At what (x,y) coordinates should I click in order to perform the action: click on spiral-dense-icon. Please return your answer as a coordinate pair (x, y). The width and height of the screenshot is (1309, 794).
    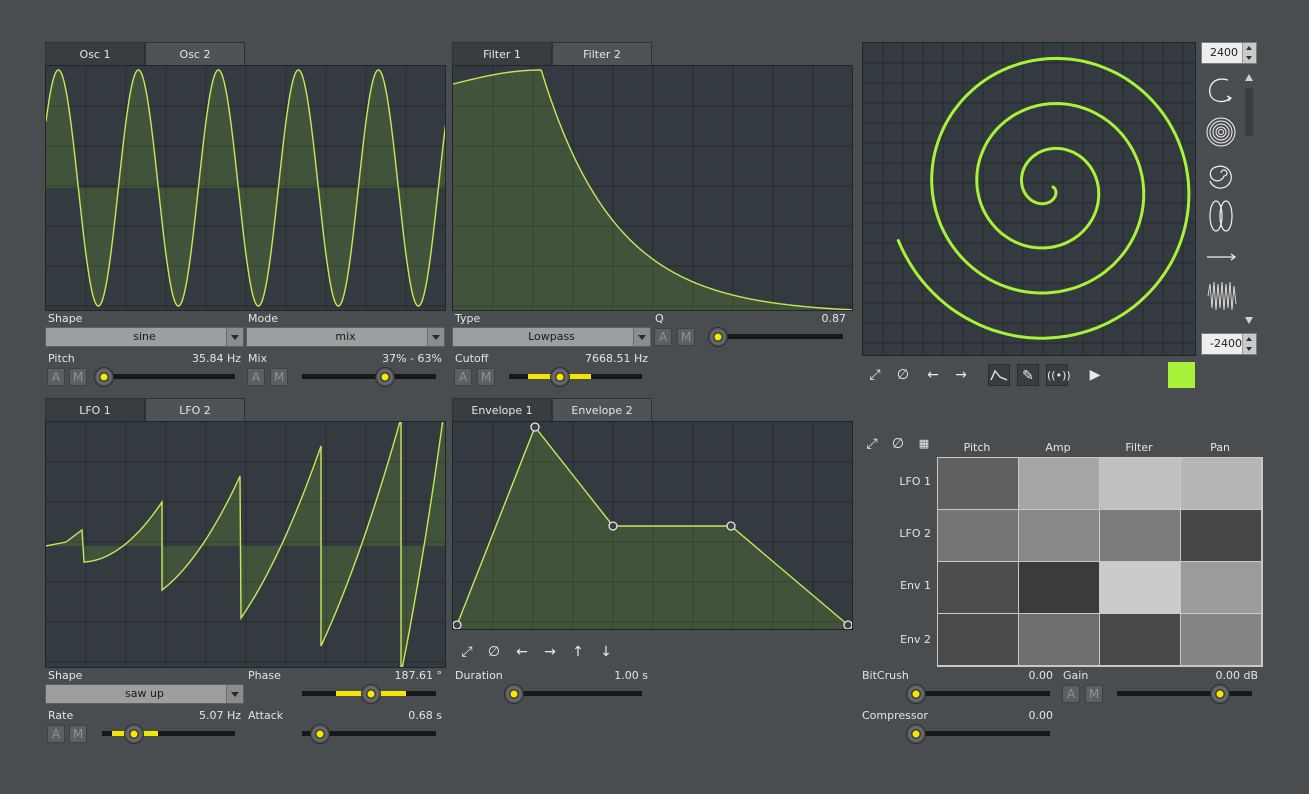
    Looking at the image, I should click on (1221, 132).